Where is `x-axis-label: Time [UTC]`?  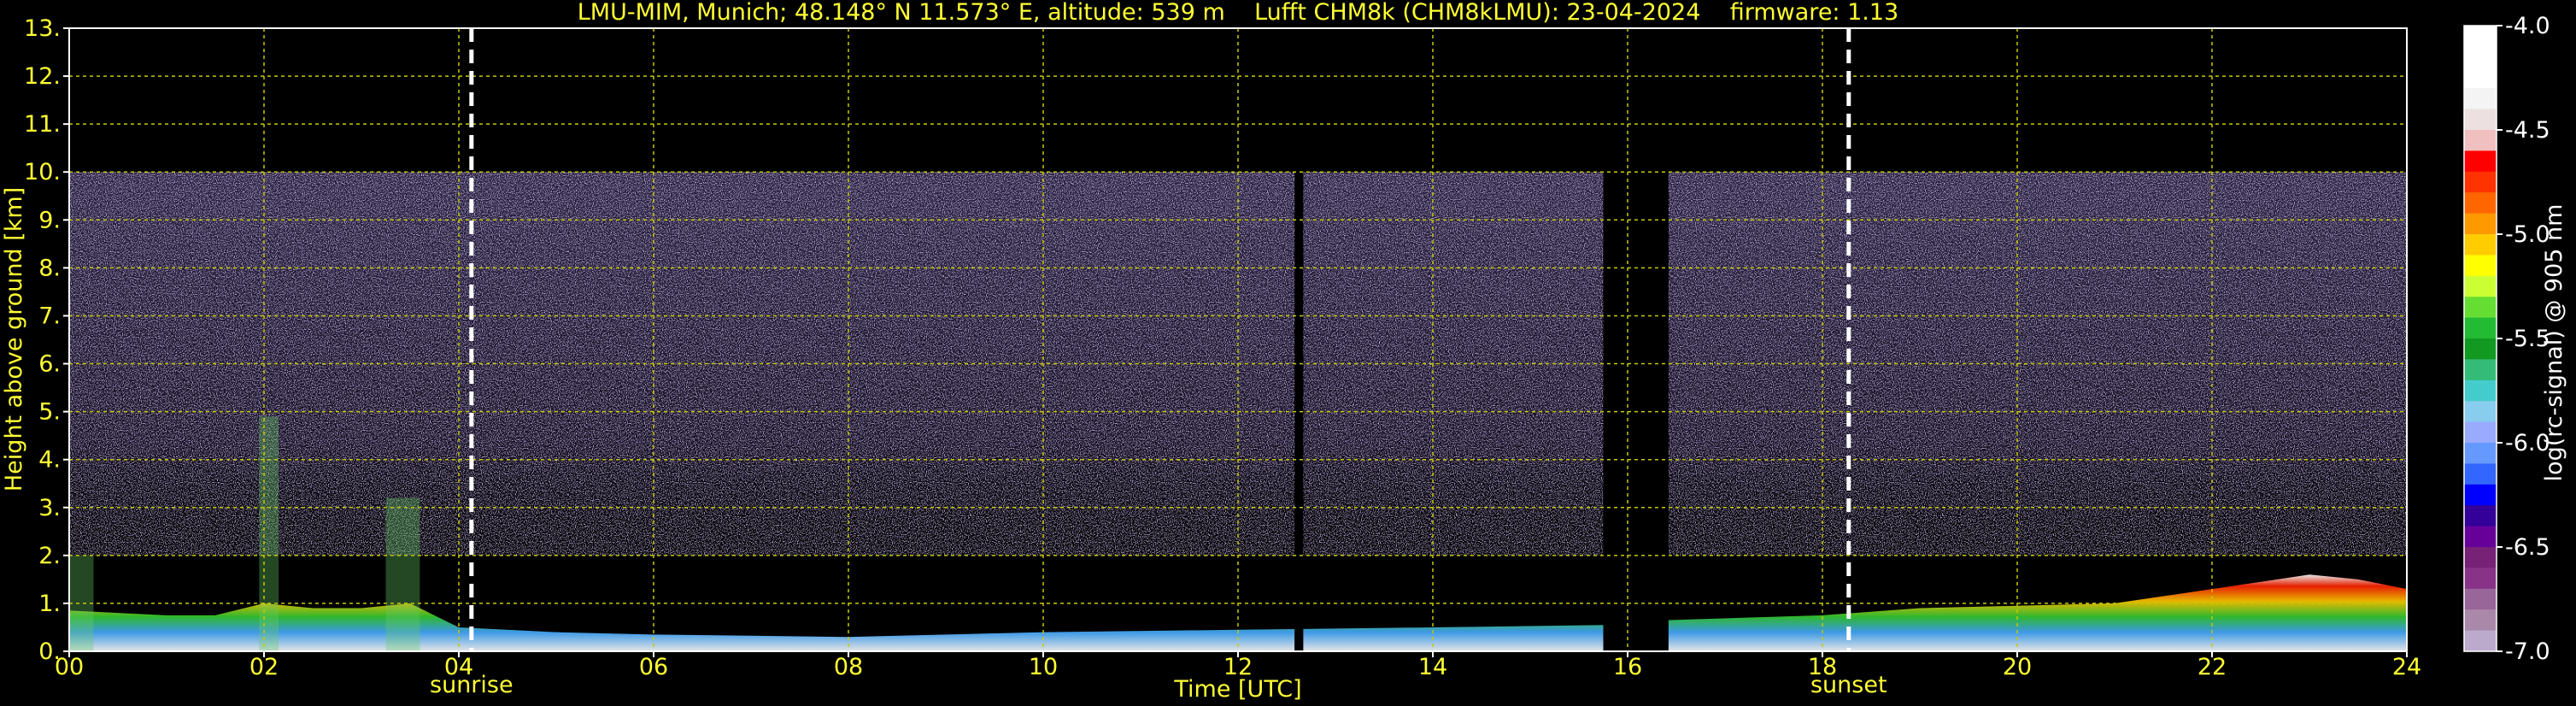
x-axis-label: Time [UTC] is located at coordinates (1237, 689).